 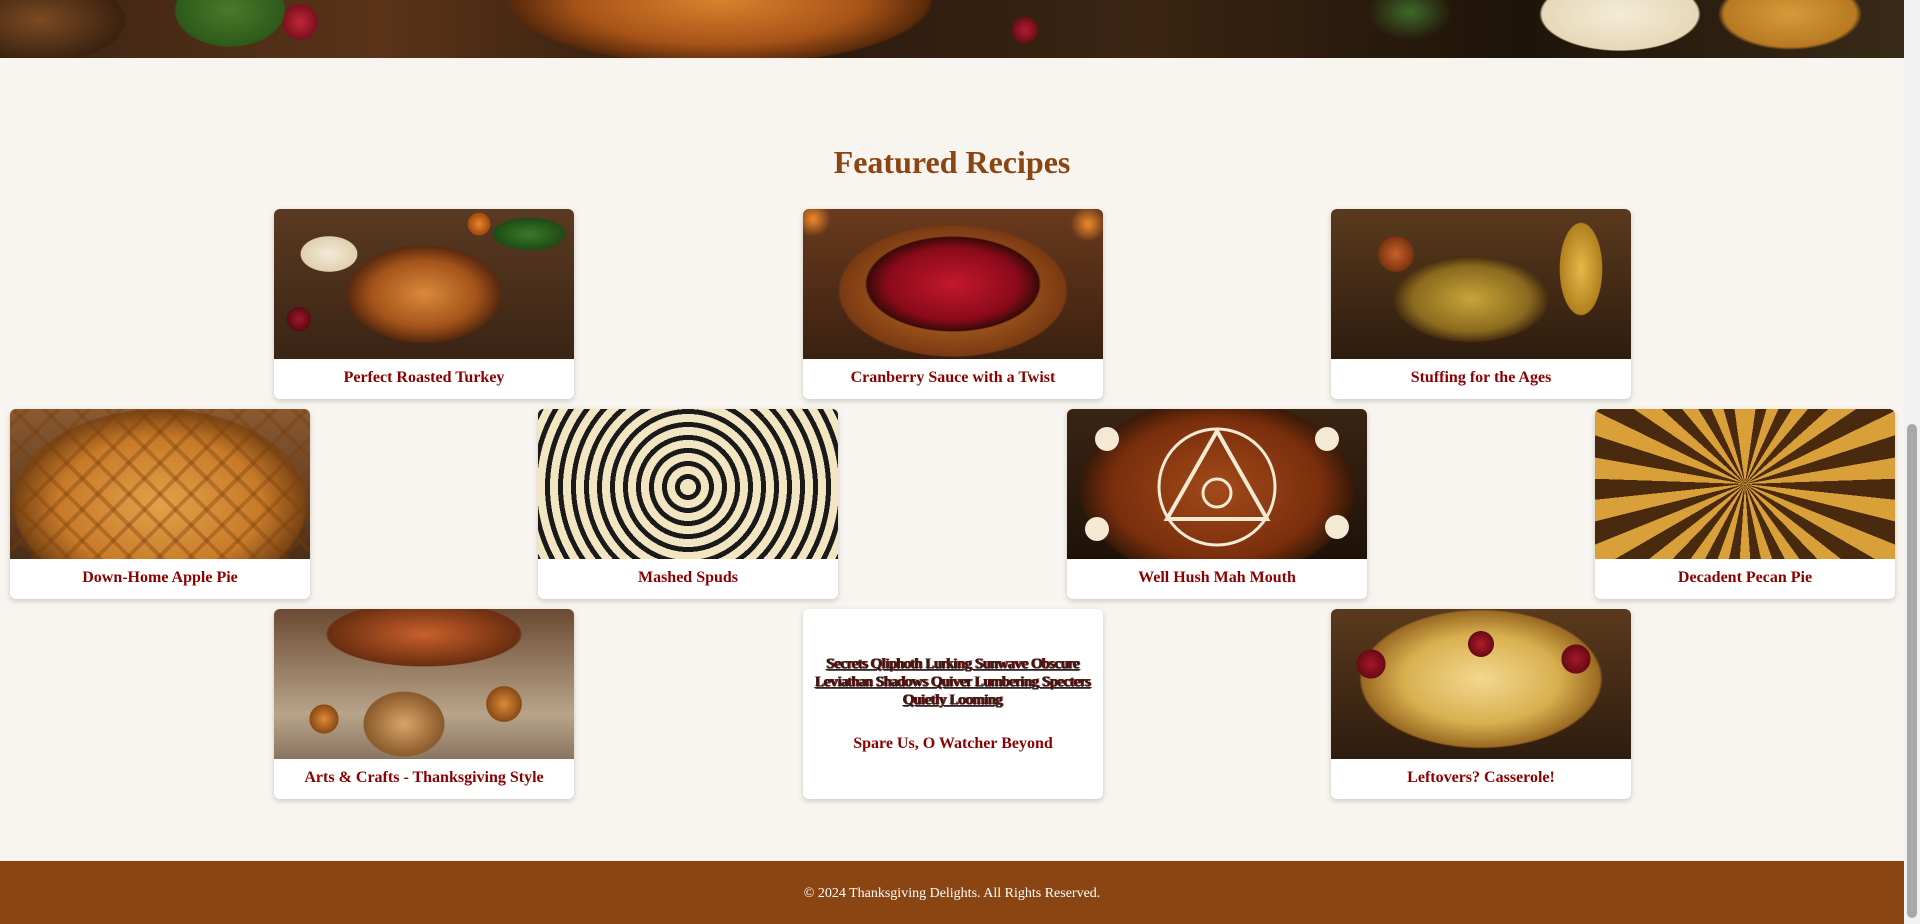 I want to click on recipe-card-cranberry: Cranberry Sauce with a Twist, so click(x=953, y=304).